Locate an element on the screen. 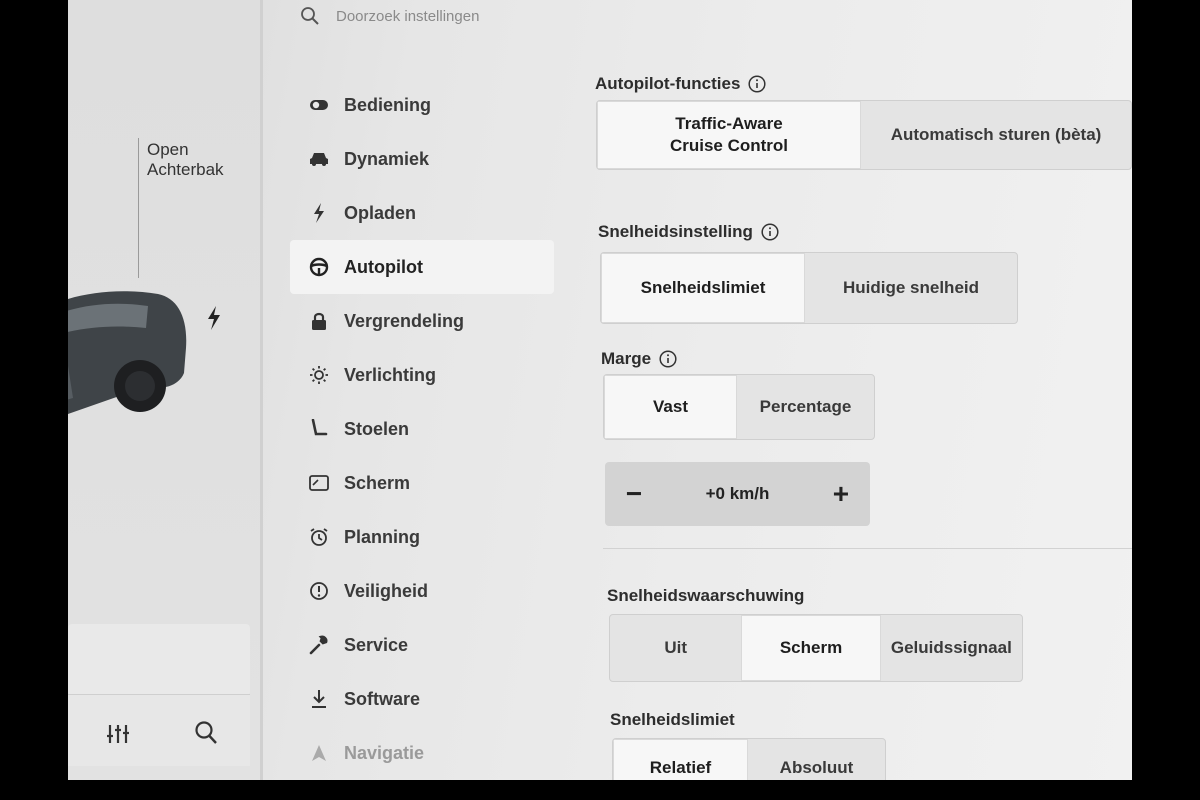 The image size is (1200, 800). margin-value: +0 km/h is located at coordinates (737, 493).